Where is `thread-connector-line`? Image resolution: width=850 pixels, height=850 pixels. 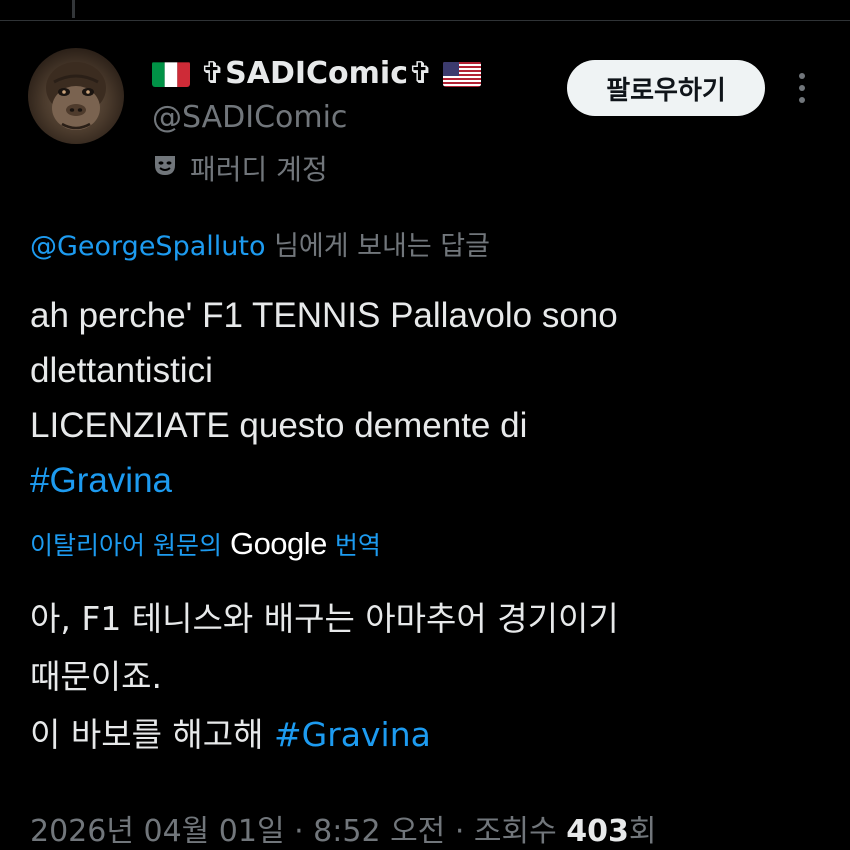 thread-connector-line is located at coordinates (73, 9).